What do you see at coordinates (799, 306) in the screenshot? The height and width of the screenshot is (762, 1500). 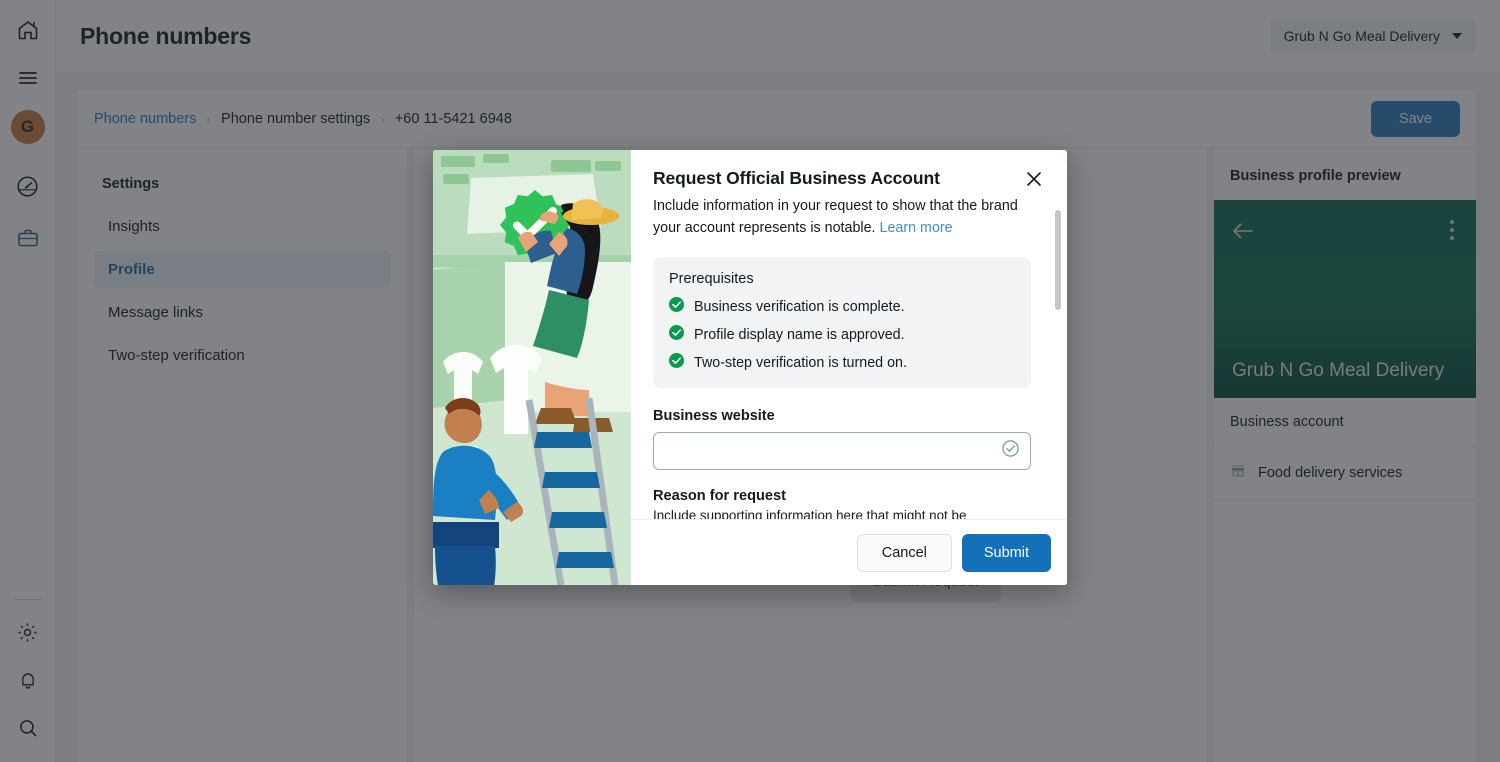 I see `prerequisite-label: Business verification is complete.` at bounding box center [799, 306].